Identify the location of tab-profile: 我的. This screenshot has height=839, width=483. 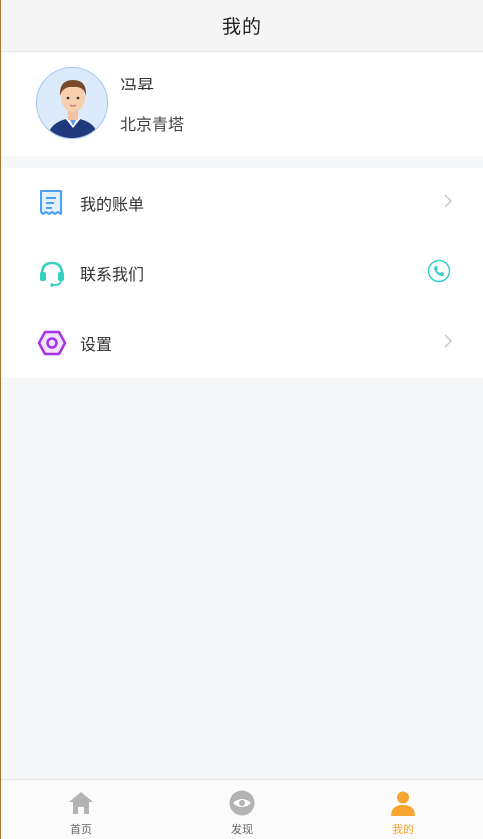
(403, 809).